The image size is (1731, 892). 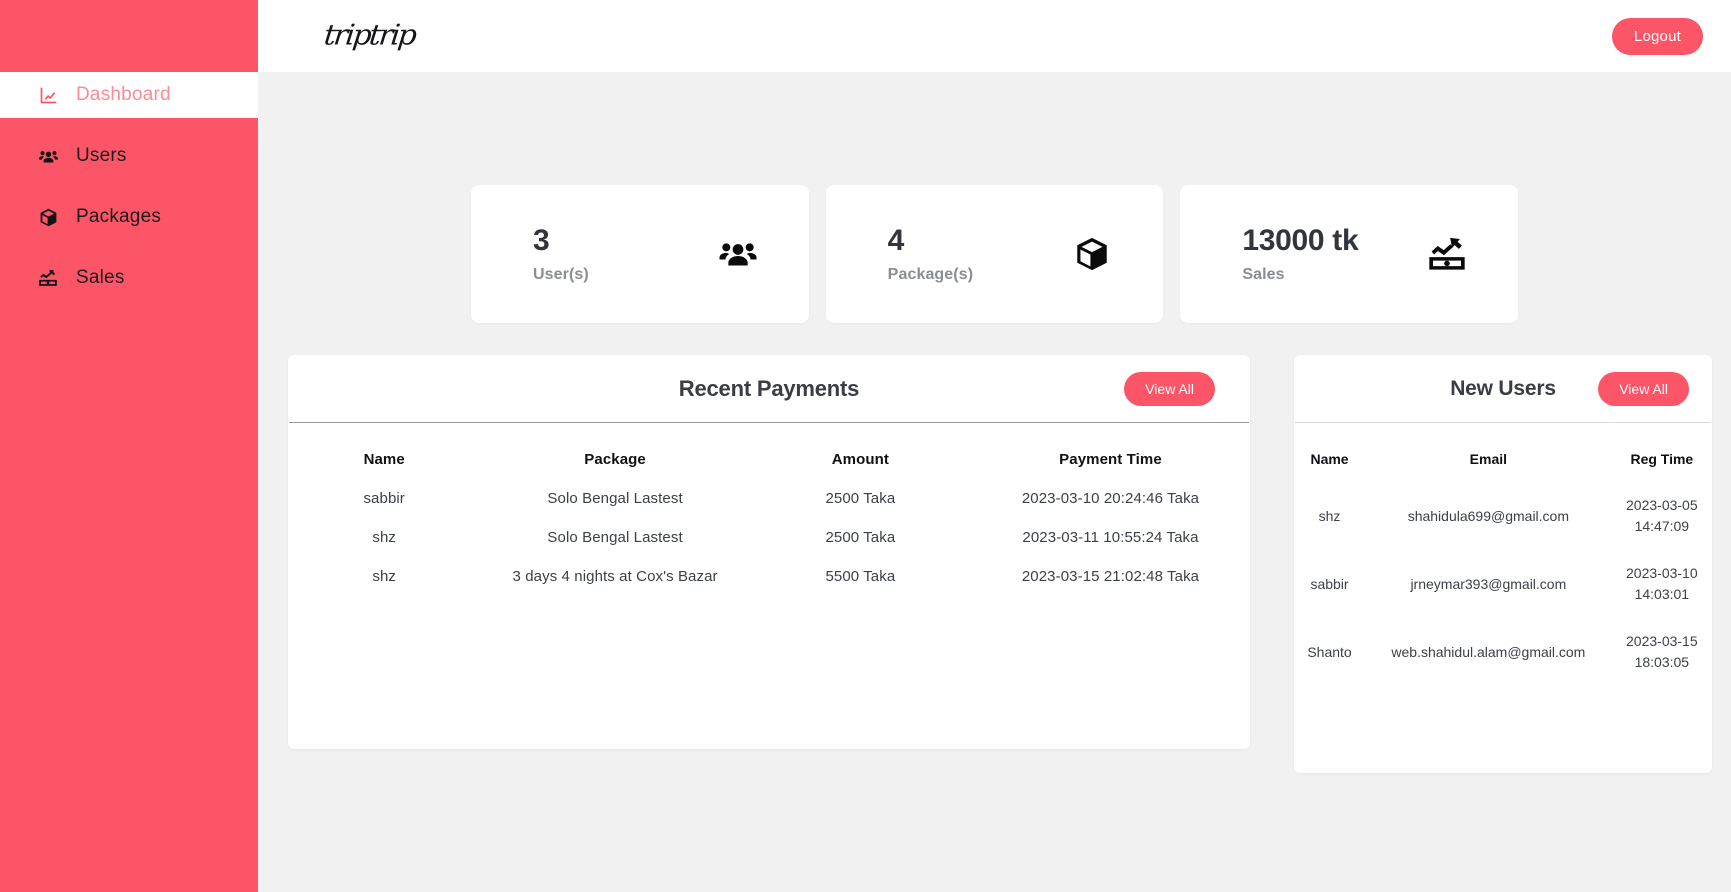 What do you see at coordinates (896, 240) in the screenshot?
I see `stat-value: 4` at bounding box center [896, 240].